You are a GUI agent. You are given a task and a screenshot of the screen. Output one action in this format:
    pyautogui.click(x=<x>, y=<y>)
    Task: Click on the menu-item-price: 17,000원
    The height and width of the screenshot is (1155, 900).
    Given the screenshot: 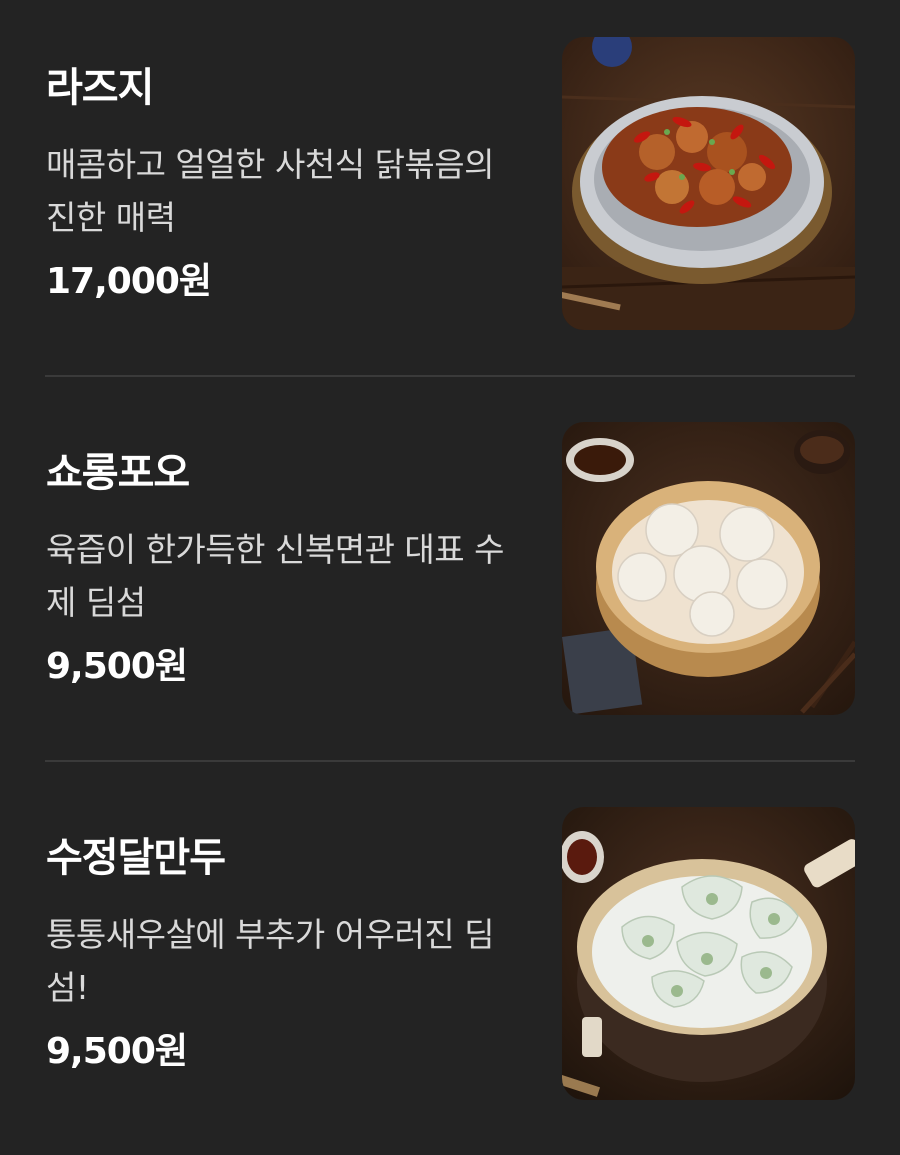 What is the action you would take?
    pyautogui.click(x=129, y=281)
    